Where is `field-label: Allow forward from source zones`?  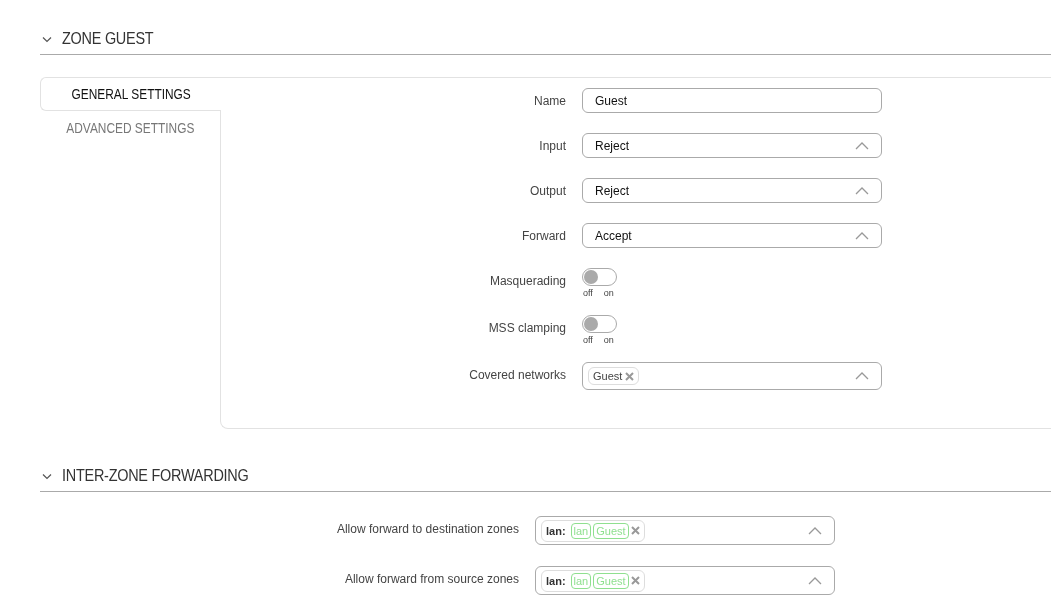
field-label: Allow forward from source zones is located at coordinates (431, 578).